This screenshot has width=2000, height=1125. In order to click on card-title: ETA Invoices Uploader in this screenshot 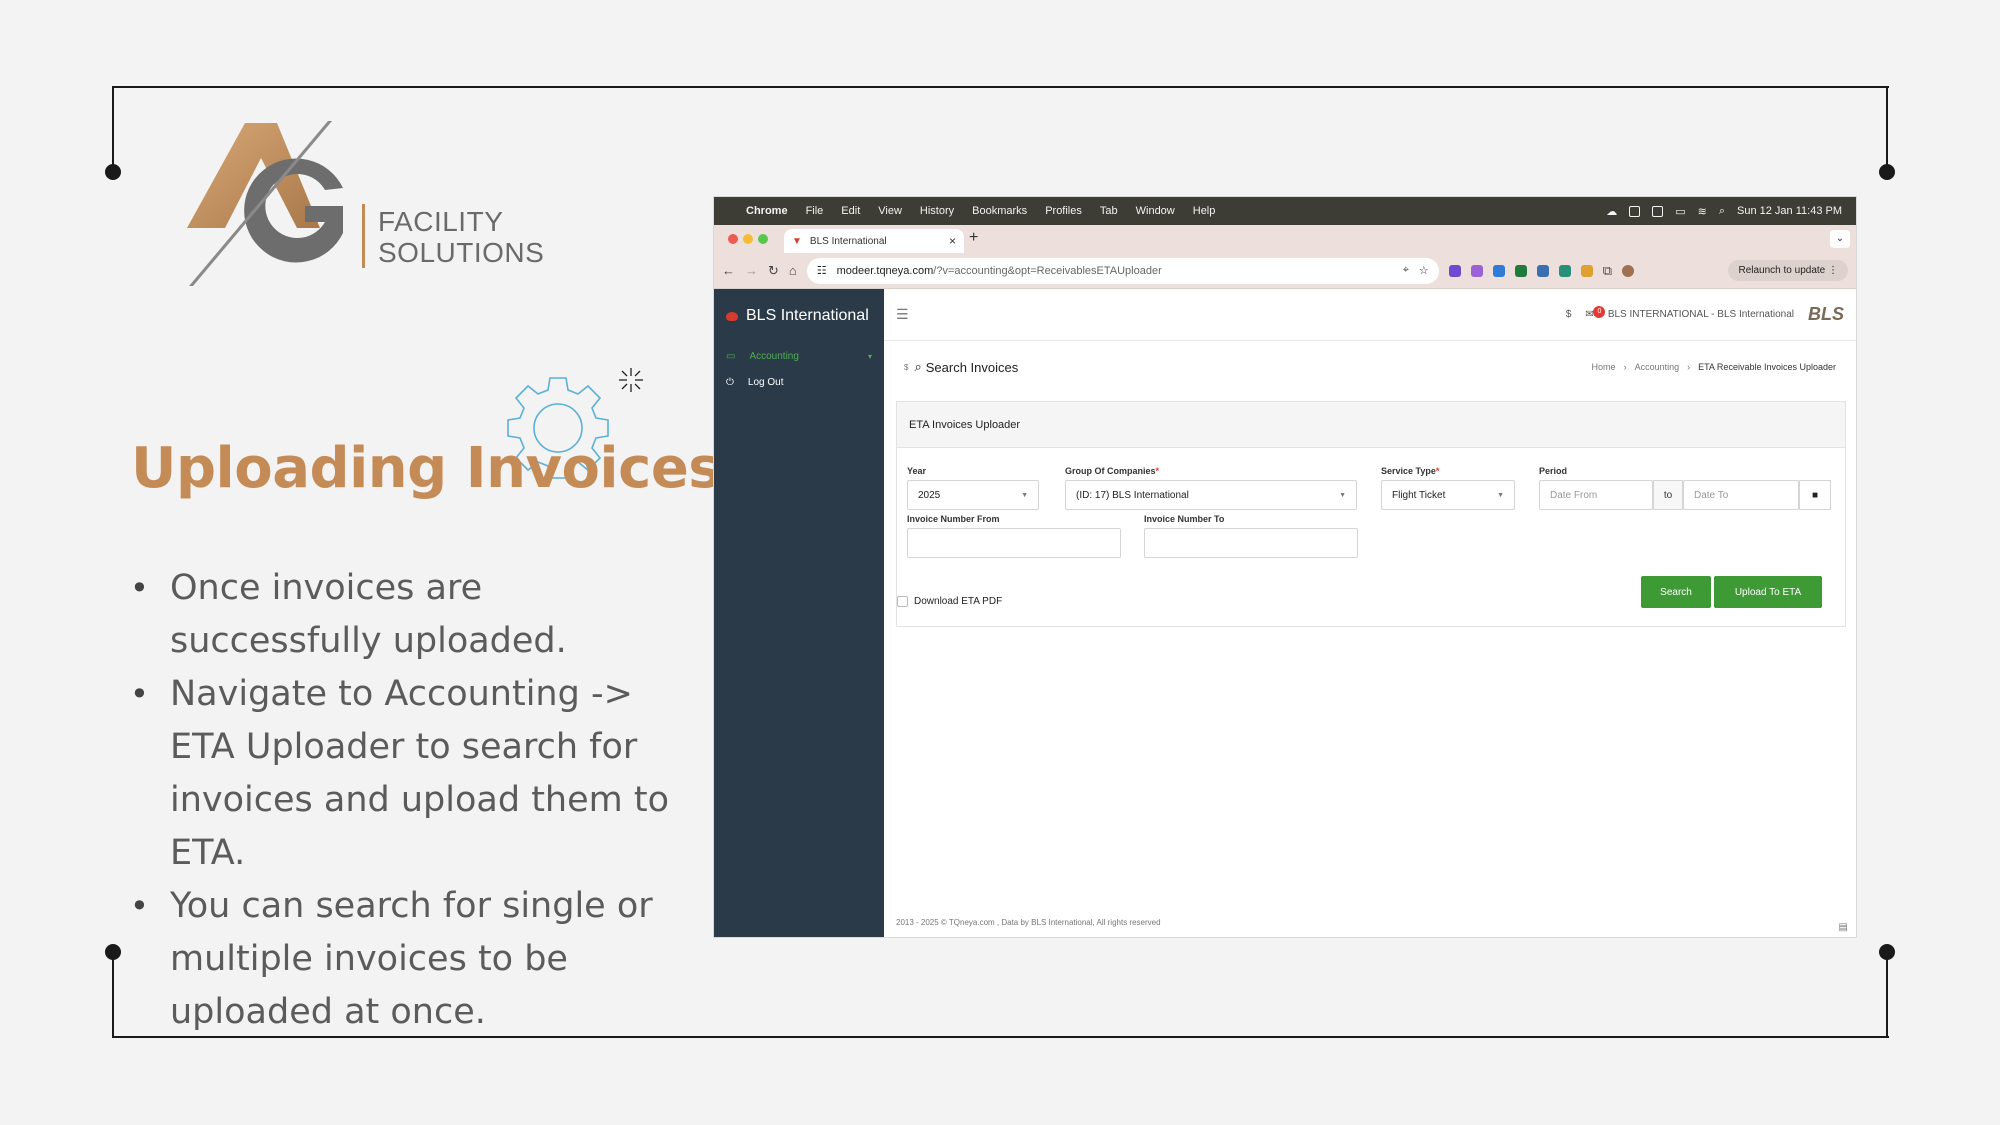, I will do `click(1371, 425)`.